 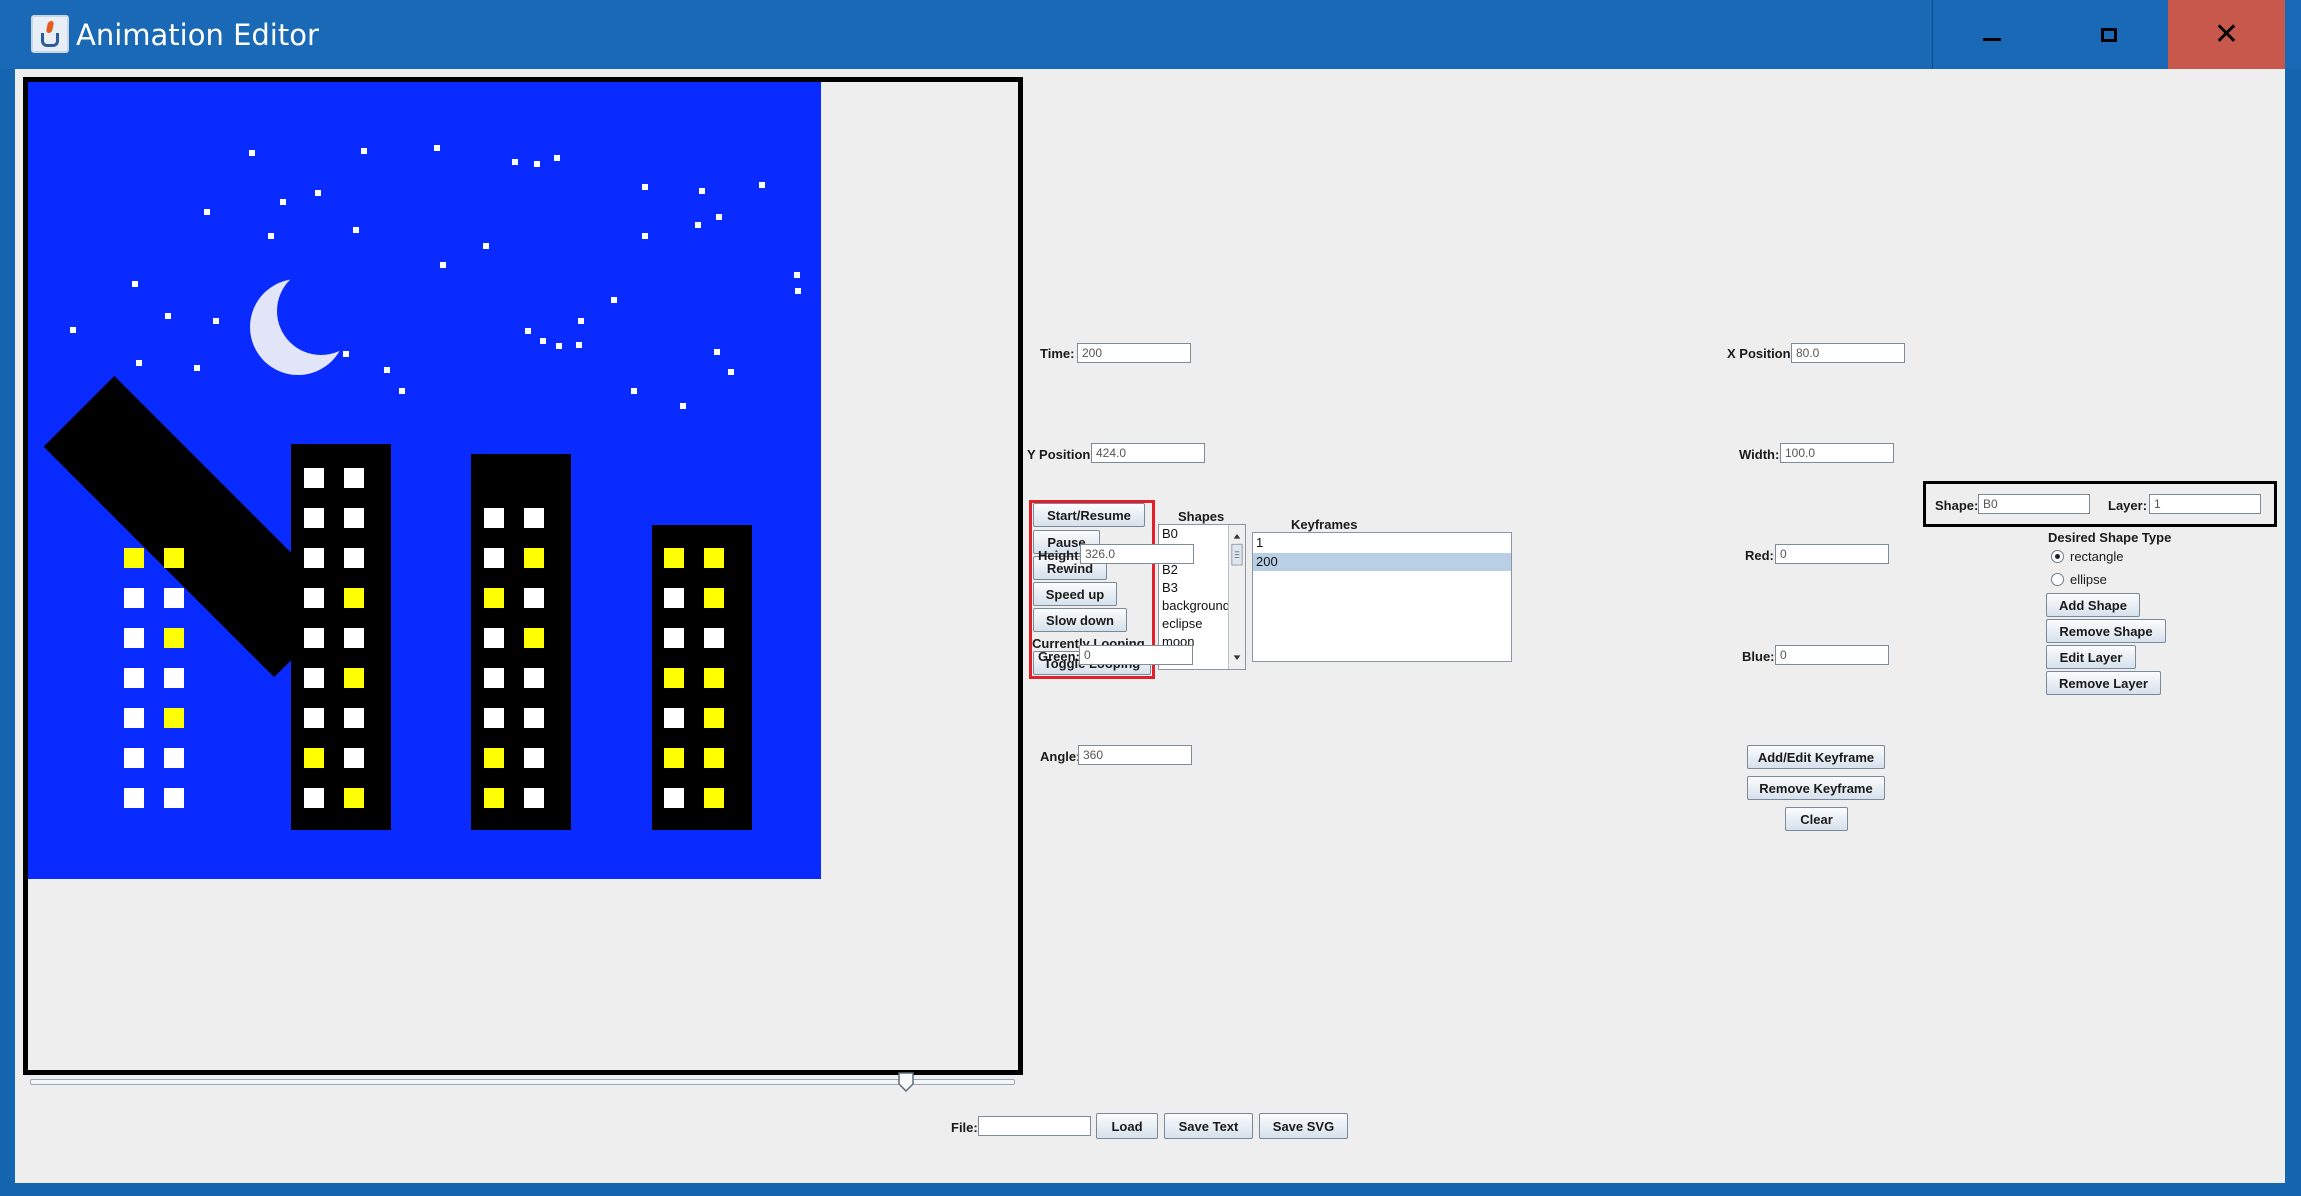 What do you see at coordinates (1135, 755) in the screenshot?
I see `angle-field` at bounding box center [1135, 755].